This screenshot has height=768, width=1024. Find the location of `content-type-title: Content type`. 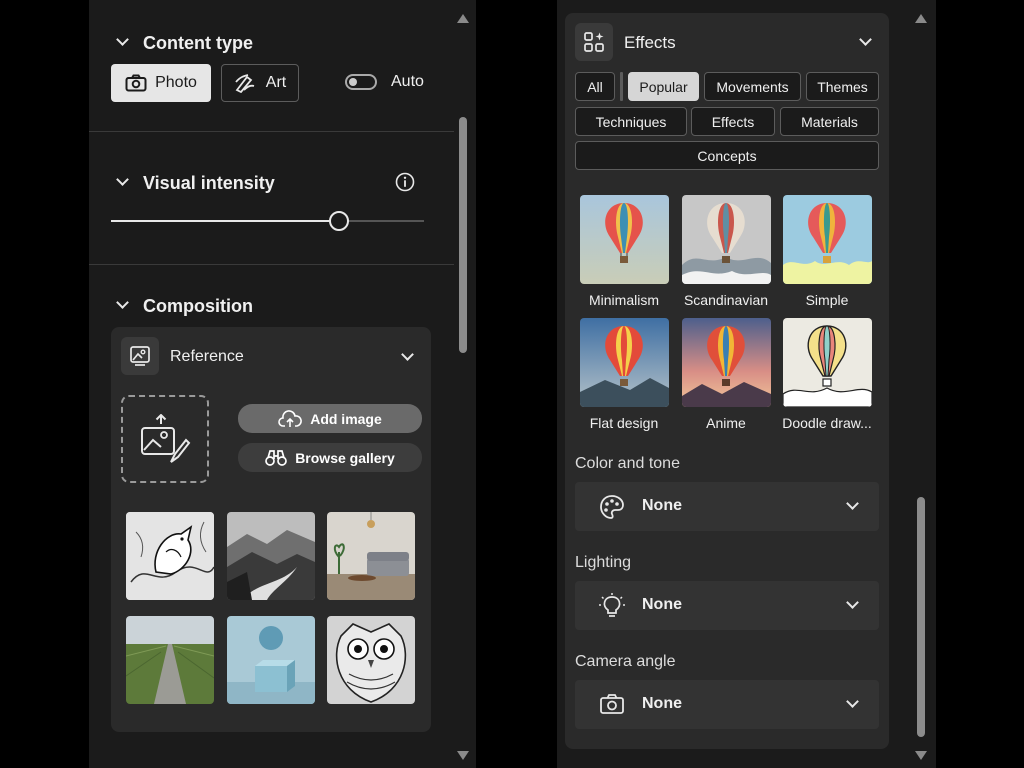

content-type-title: Content type is located at coordinates (198, 43).